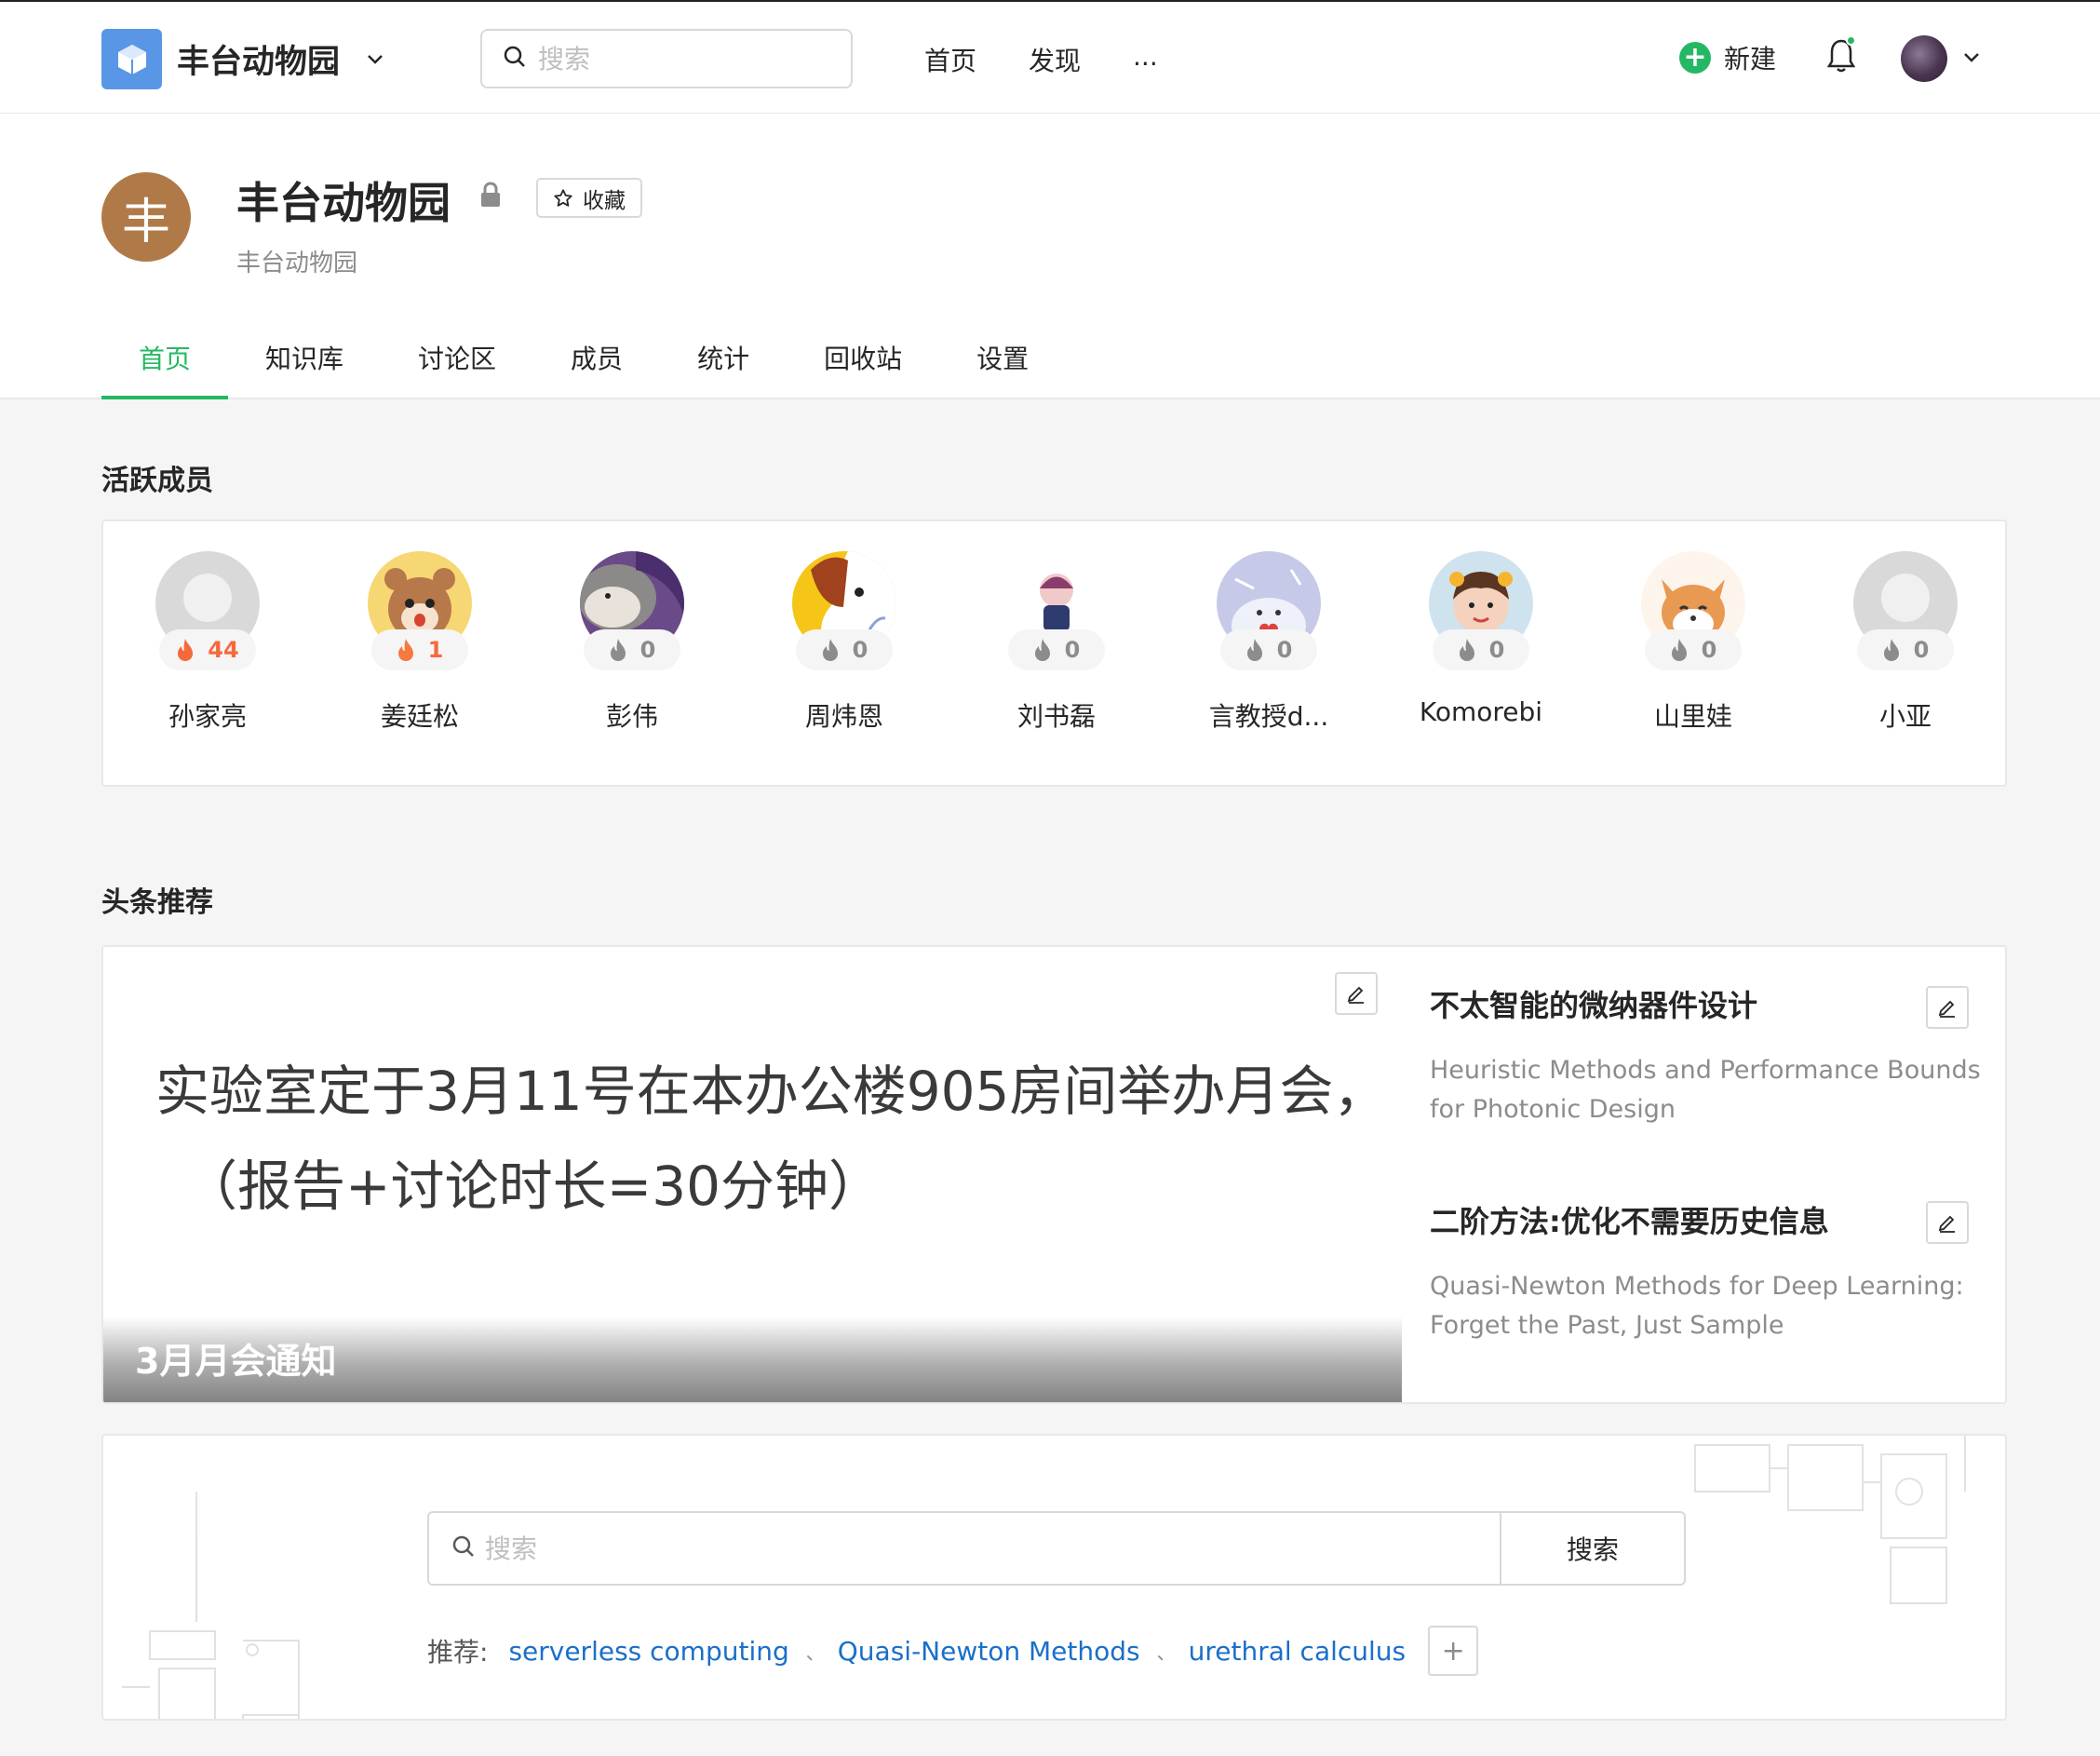 The image size is (2100, 1756). What do you see at coordinates (604, 201) in the screenshot?
I see `favorite-label: 收藏` at bounding box center [604, 201].